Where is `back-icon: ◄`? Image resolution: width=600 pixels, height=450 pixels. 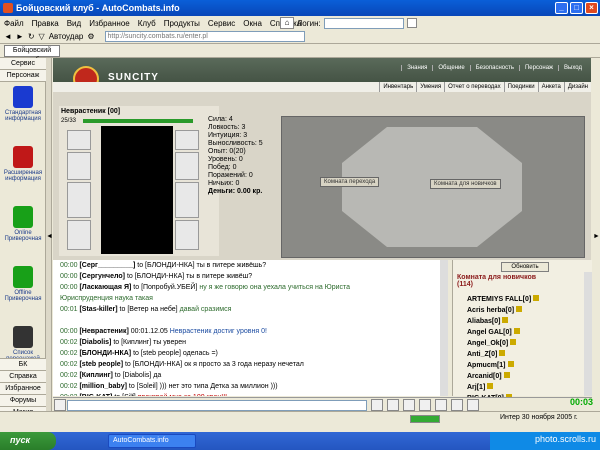
back-icon: ◄ is located at coordinates (8, 36).